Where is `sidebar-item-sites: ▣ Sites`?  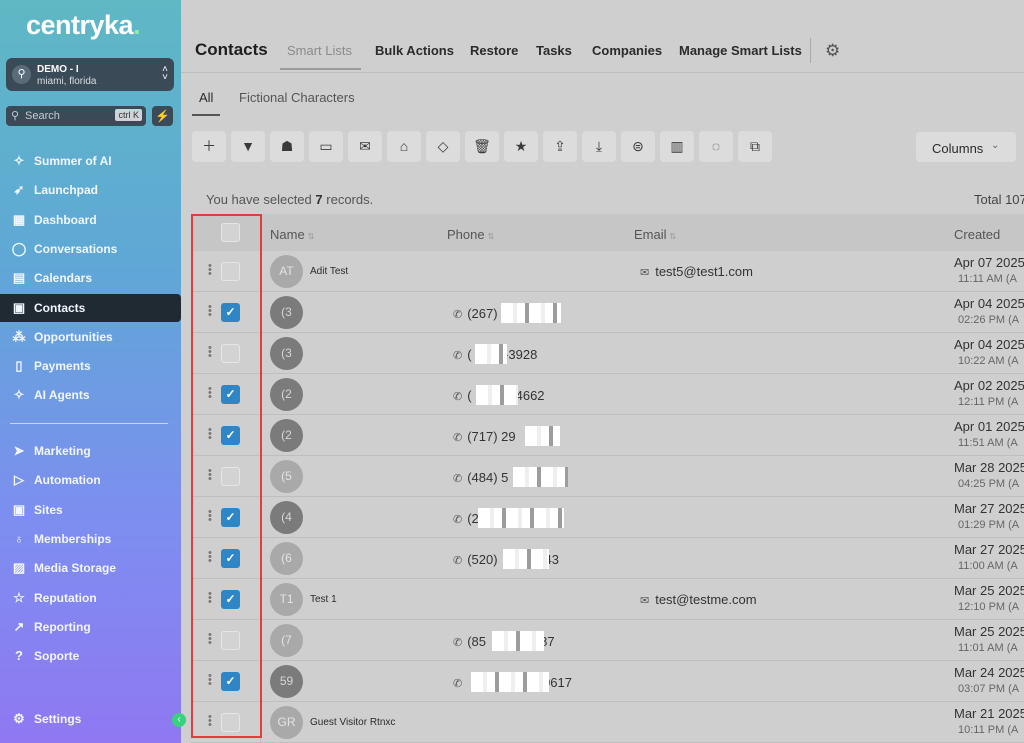
sidebar-item-sites: ▣ Sites is located at coordinates (90, 510).